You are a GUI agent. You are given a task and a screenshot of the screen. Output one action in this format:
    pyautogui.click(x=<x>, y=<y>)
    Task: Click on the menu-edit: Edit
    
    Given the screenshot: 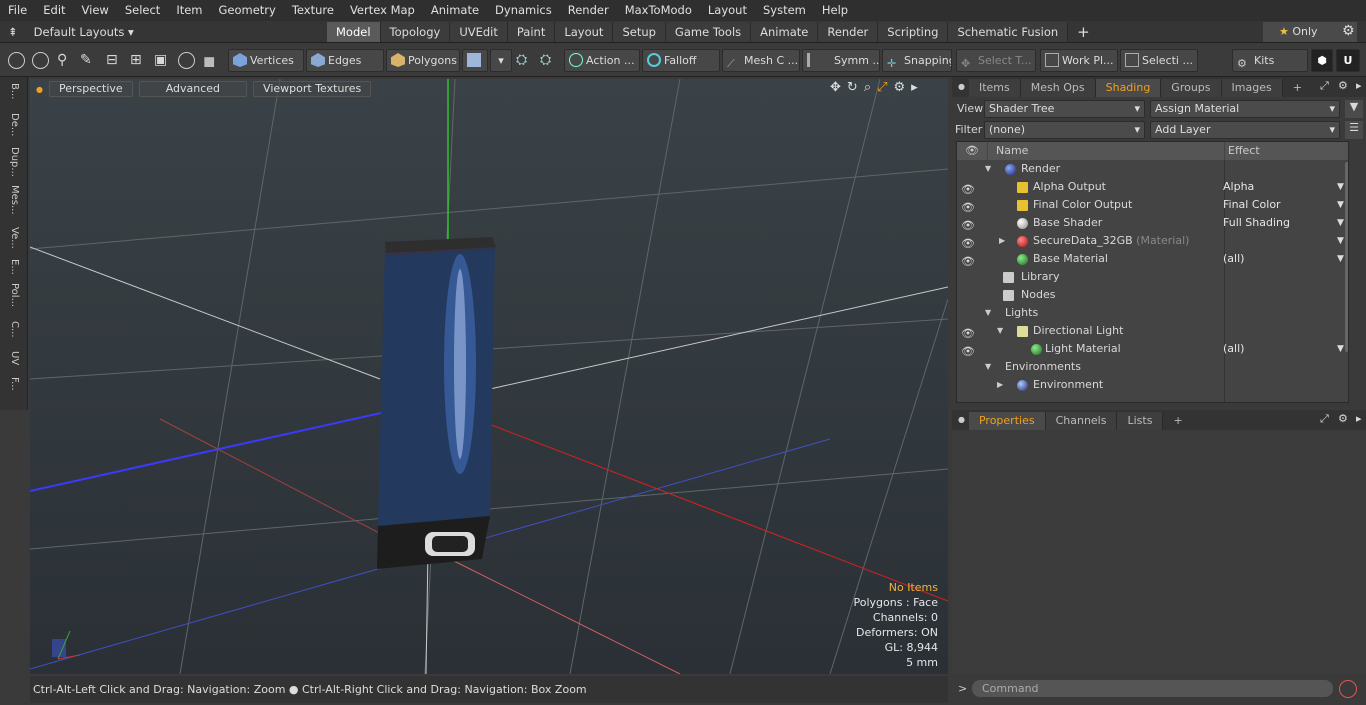 What is the action you would take?
    pyautogui.click(x=54, y=10)
    